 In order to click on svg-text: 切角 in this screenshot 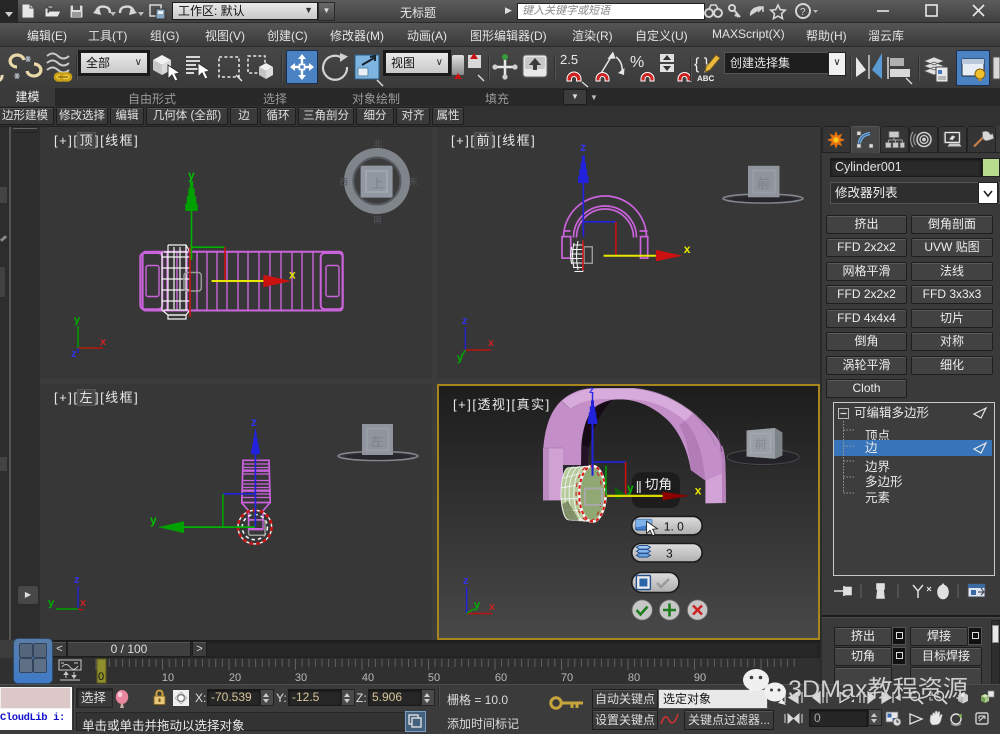, I will do `click(658, 484)`.